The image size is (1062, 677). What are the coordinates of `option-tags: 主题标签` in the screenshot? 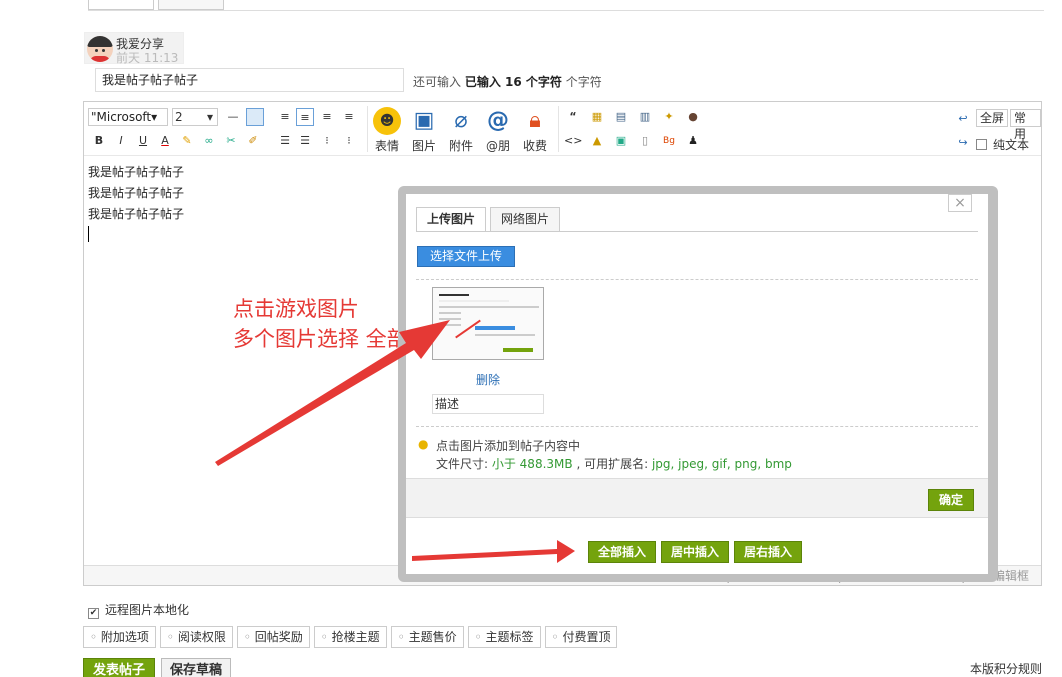 It's located at (504, 637).